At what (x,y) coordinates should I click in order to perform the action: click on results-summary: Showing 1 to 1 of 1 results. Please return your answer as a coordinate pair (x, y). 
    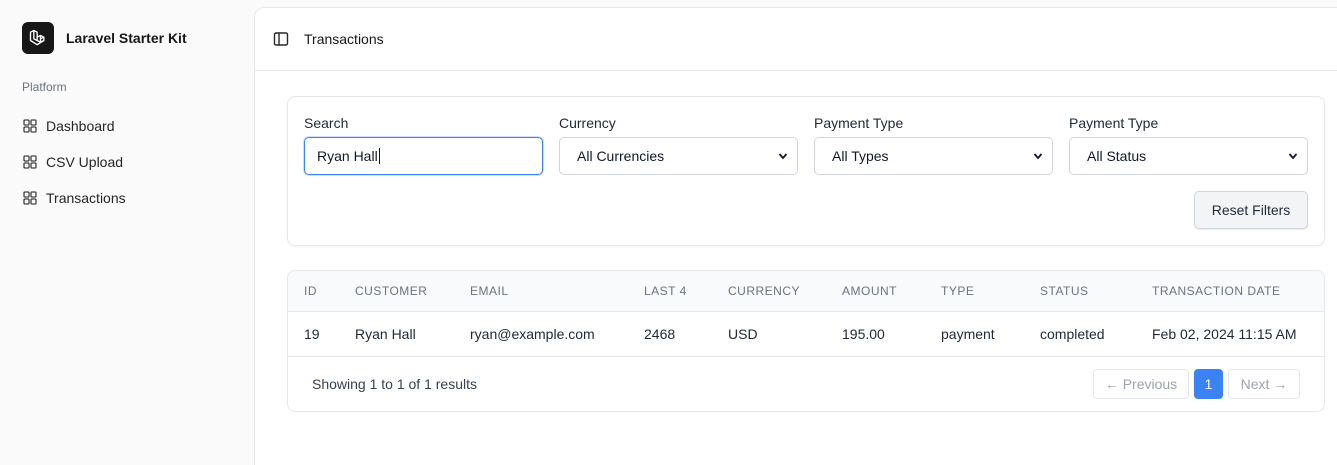
    Looking at the image, I should click on (394, 384).